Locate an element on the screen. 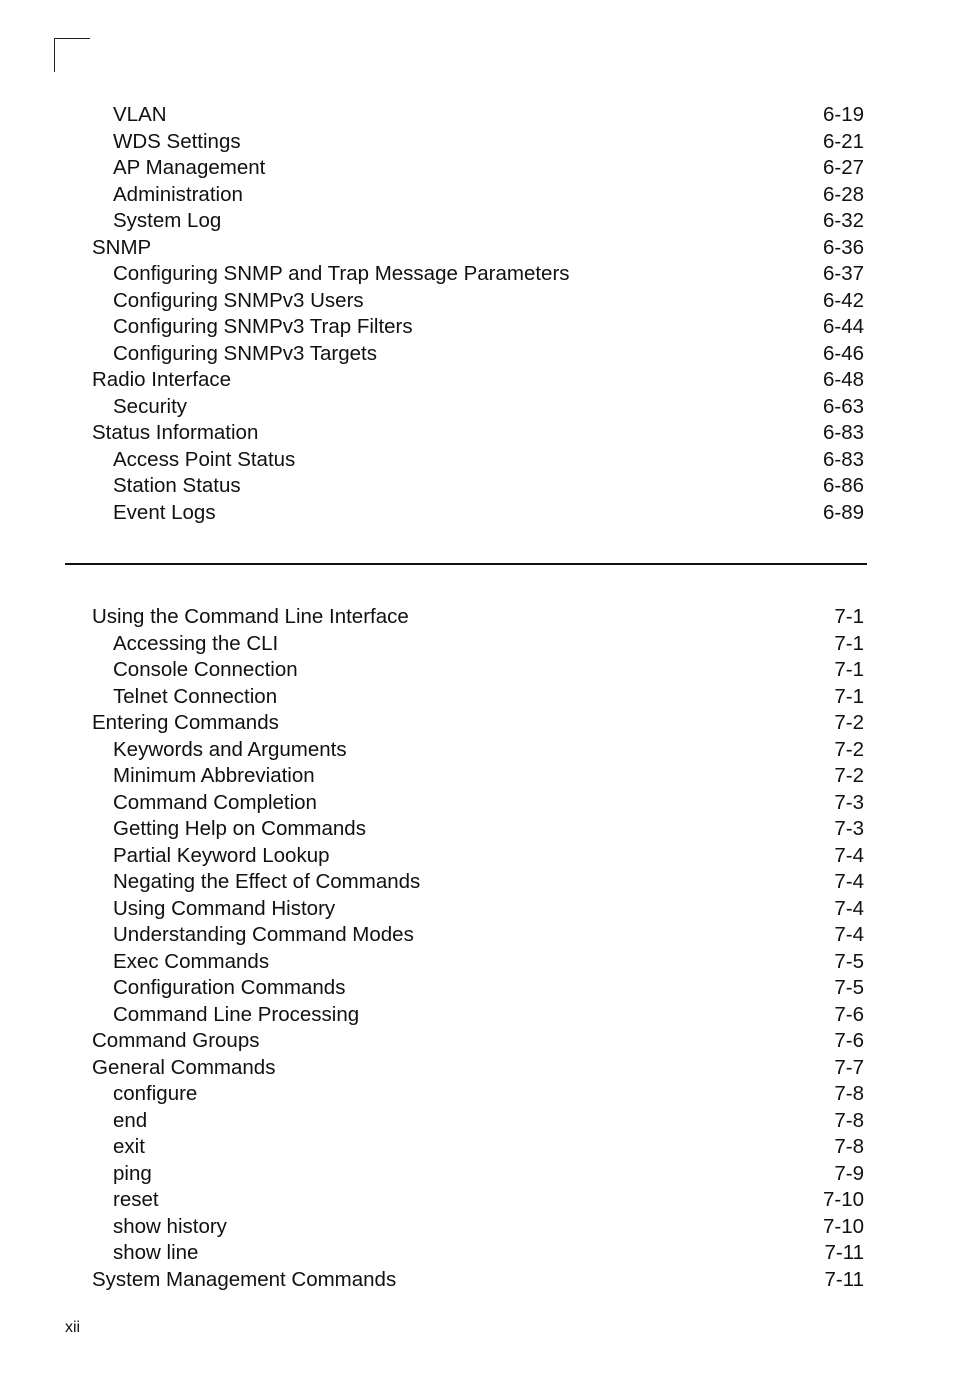 The width and height of the screenshot is (954, 1388). toc-entry: Keywords and Arguments 7-2 is located at coordinates (477, 750).